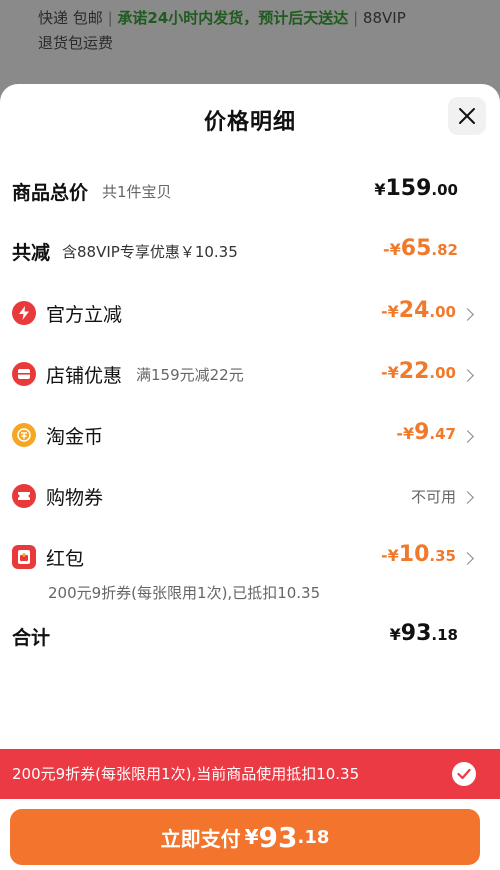  I want to click on coupon-icon, so click(24, 496).